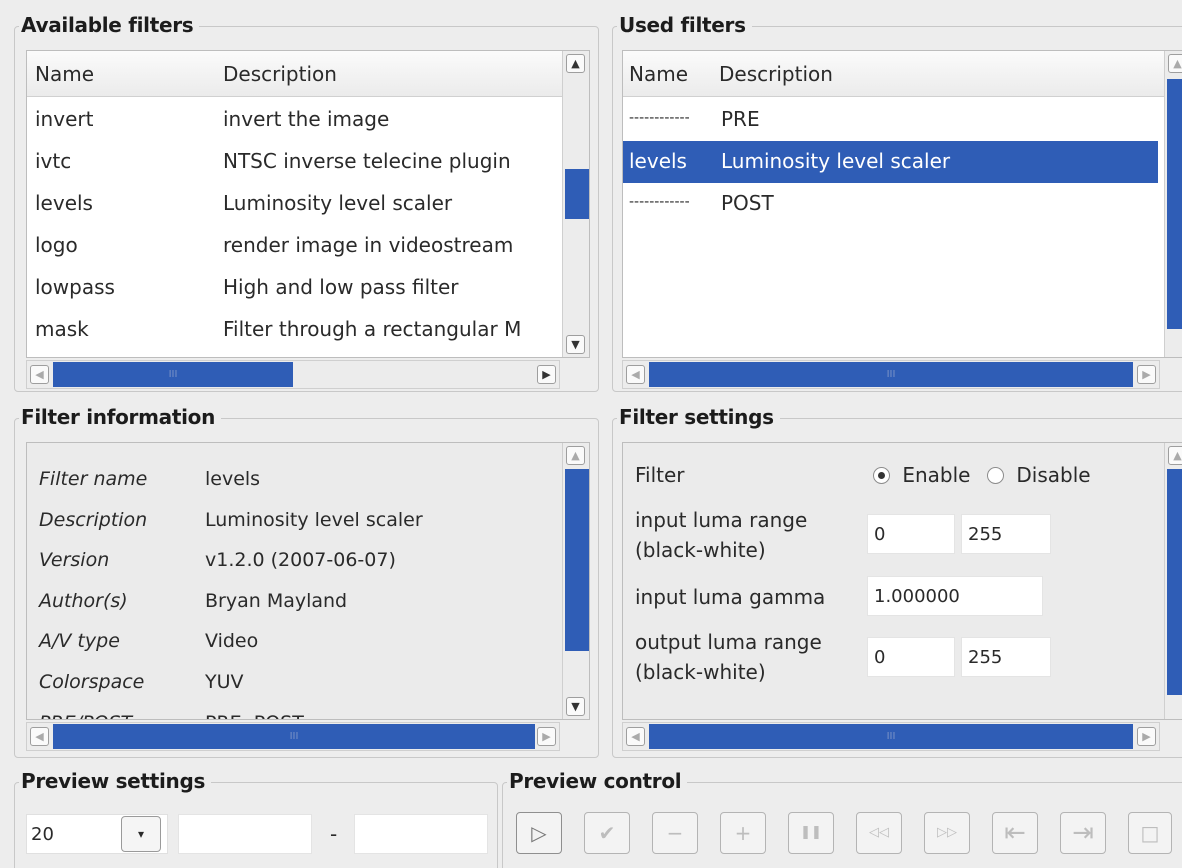 This screenshot has height=868, width=1182. I want to click on input-luma-gamma-field: 1.000000, so click(955, 596).